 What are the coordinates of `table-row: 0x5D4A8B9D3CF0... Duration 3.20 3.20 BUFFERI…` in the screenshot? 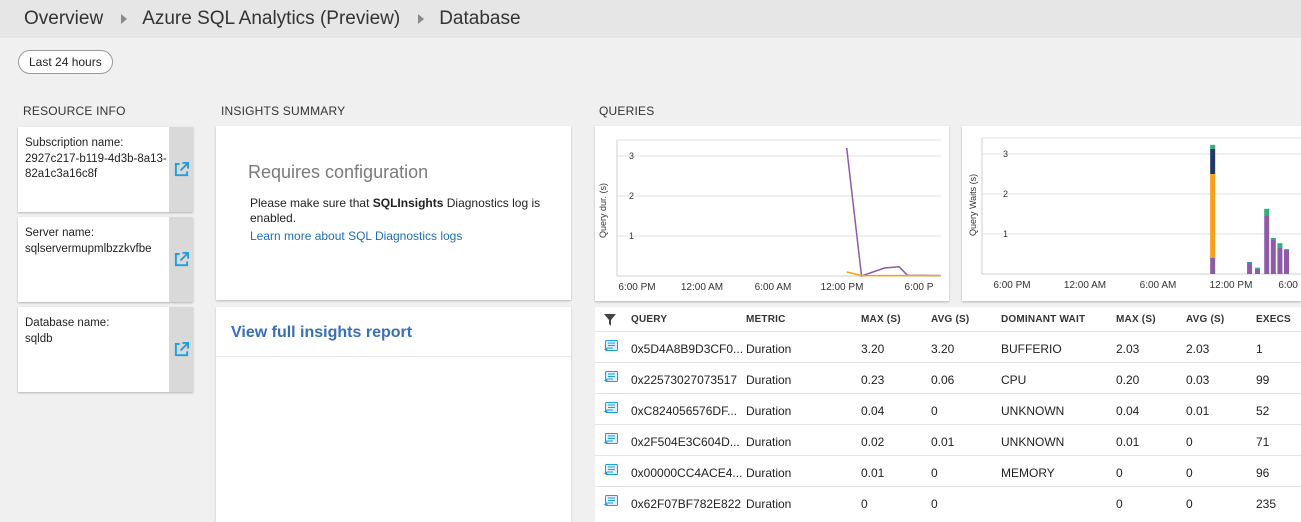 It's located at (948, 347).